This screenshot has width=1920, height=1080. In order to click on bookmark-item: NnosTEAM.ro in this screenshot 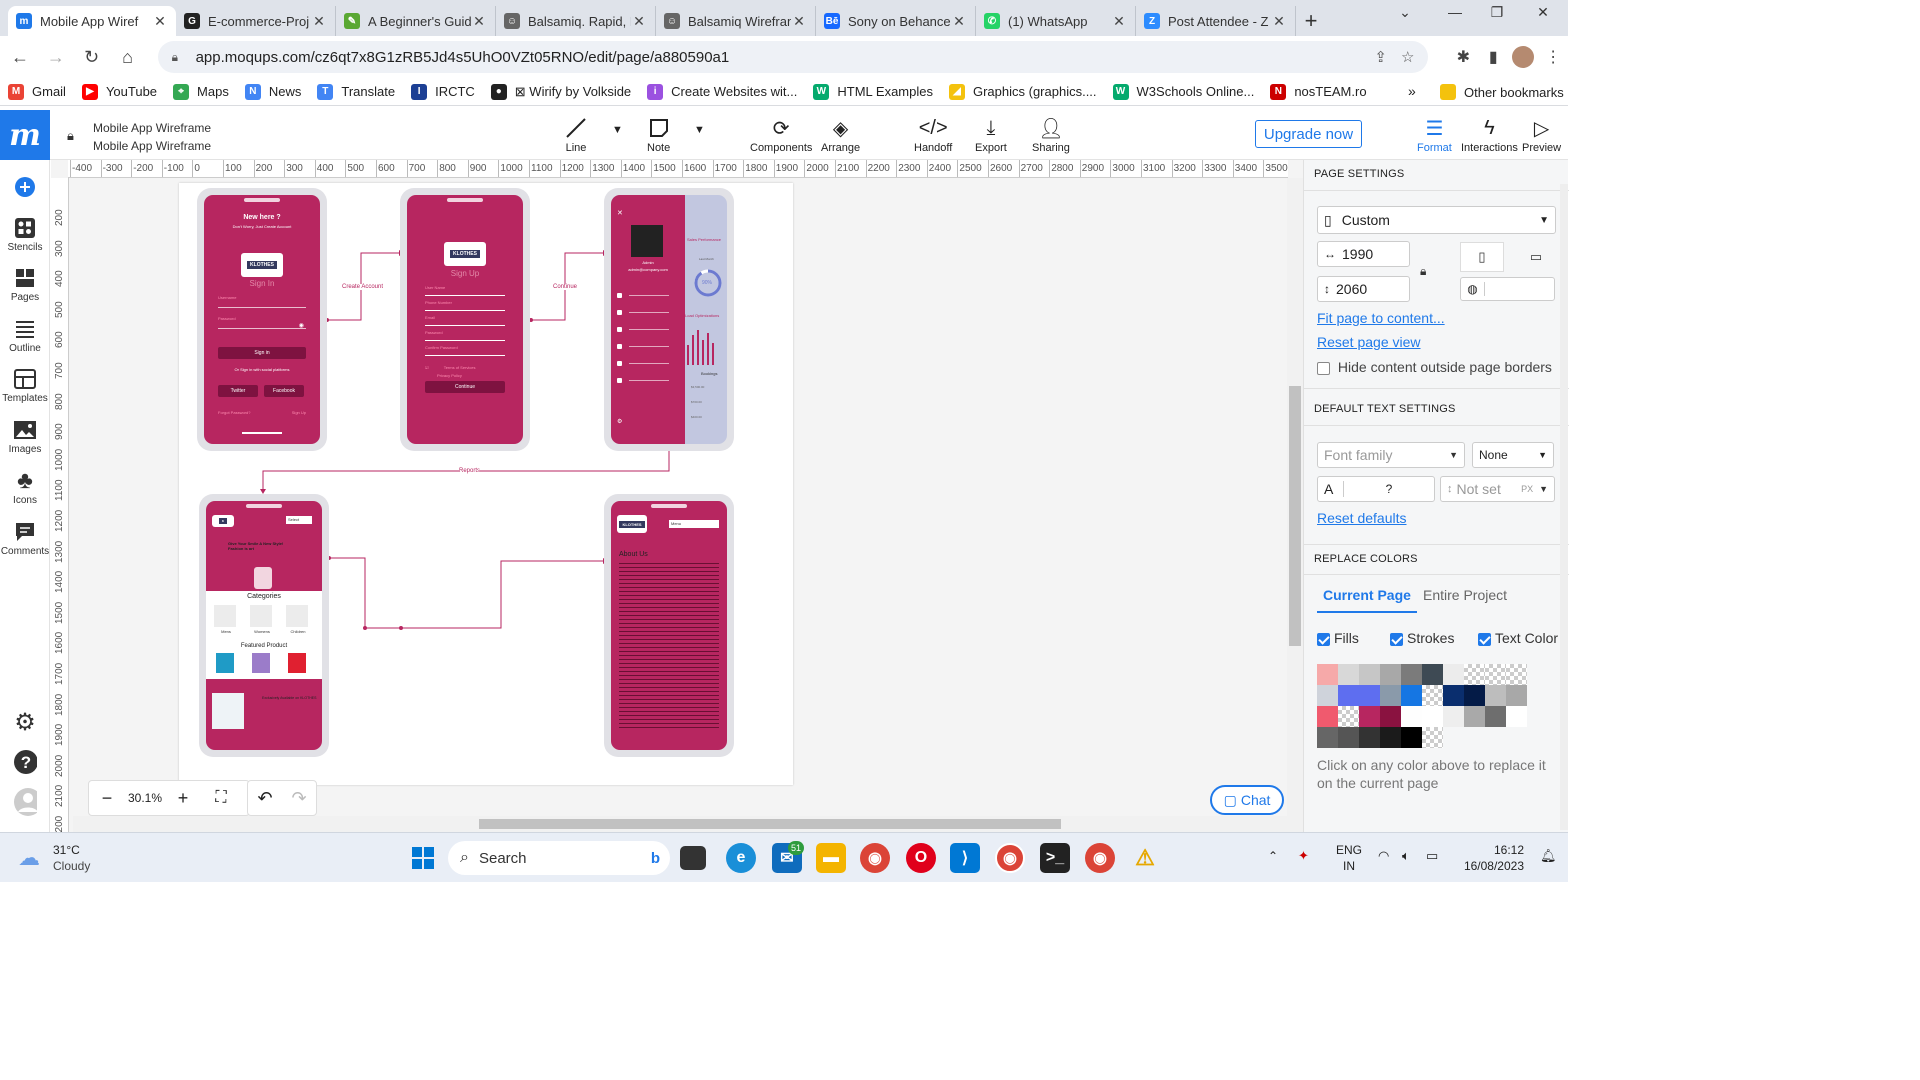, I will do `click(1318, 91)`.